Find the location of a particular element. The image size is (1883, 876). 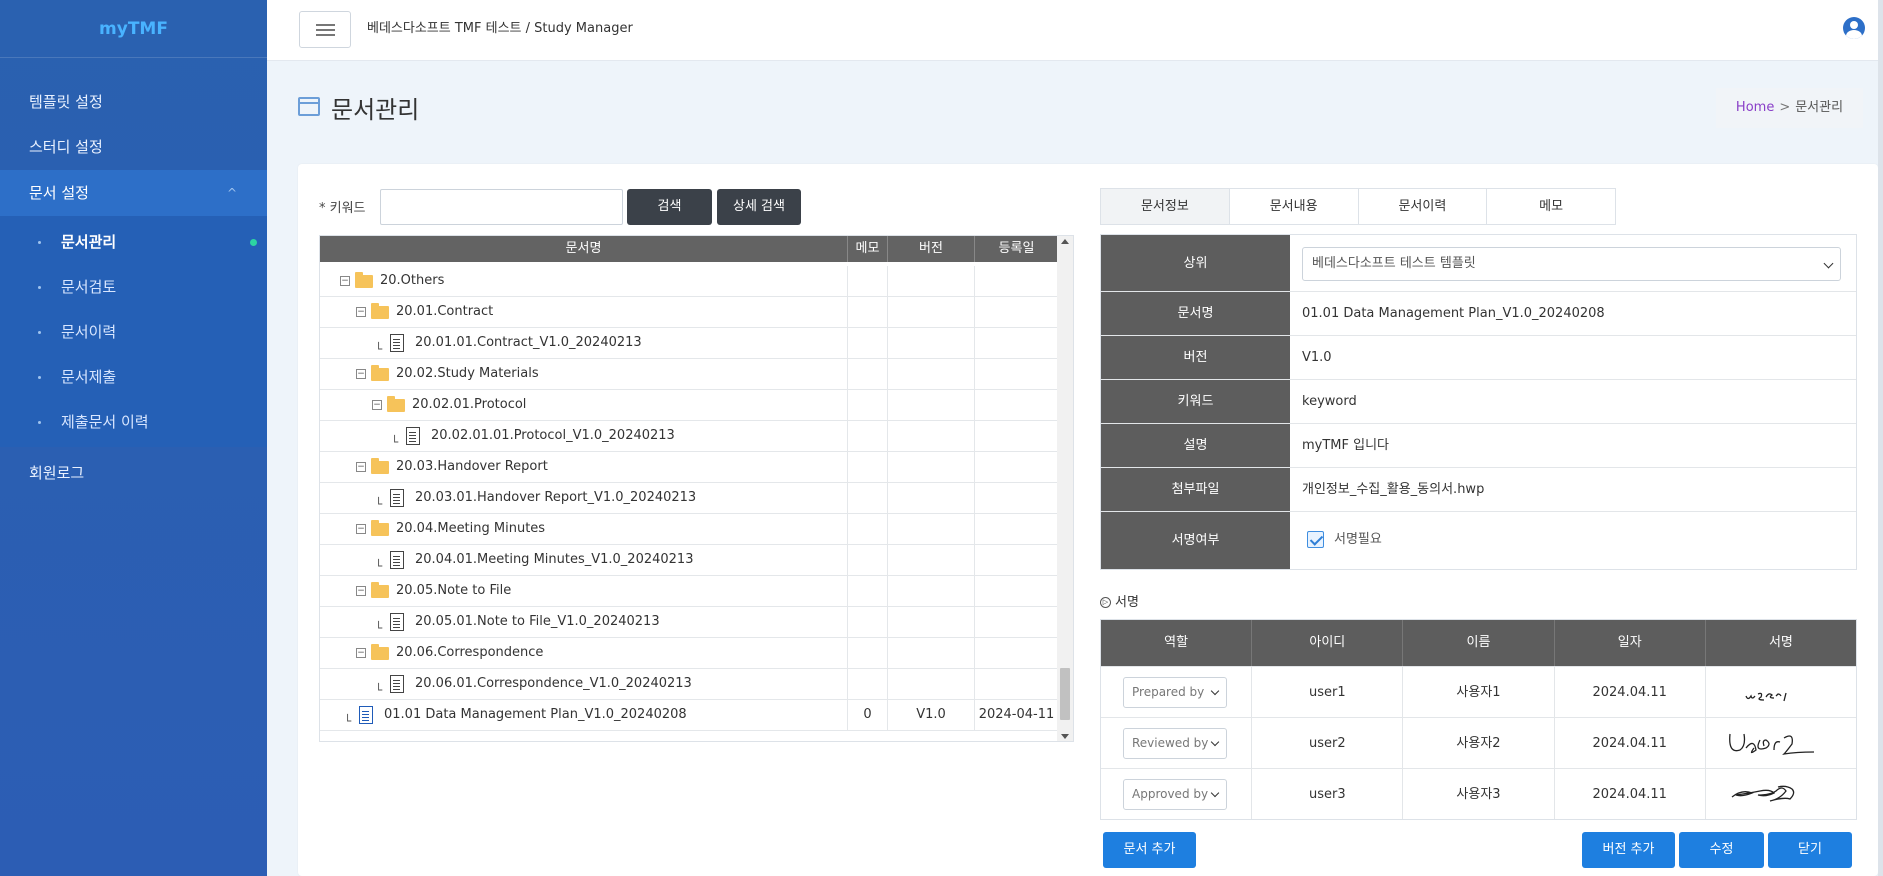

tree-item-label: 20.04.Meeting Minutes is located at coordinates (471, 528).